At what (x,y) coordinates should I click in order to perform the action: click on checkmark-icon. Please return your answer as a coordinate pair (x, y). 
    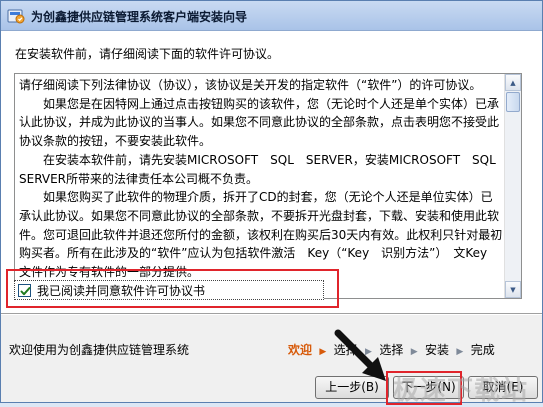
    Looking at the image, I should click on (25, 291).